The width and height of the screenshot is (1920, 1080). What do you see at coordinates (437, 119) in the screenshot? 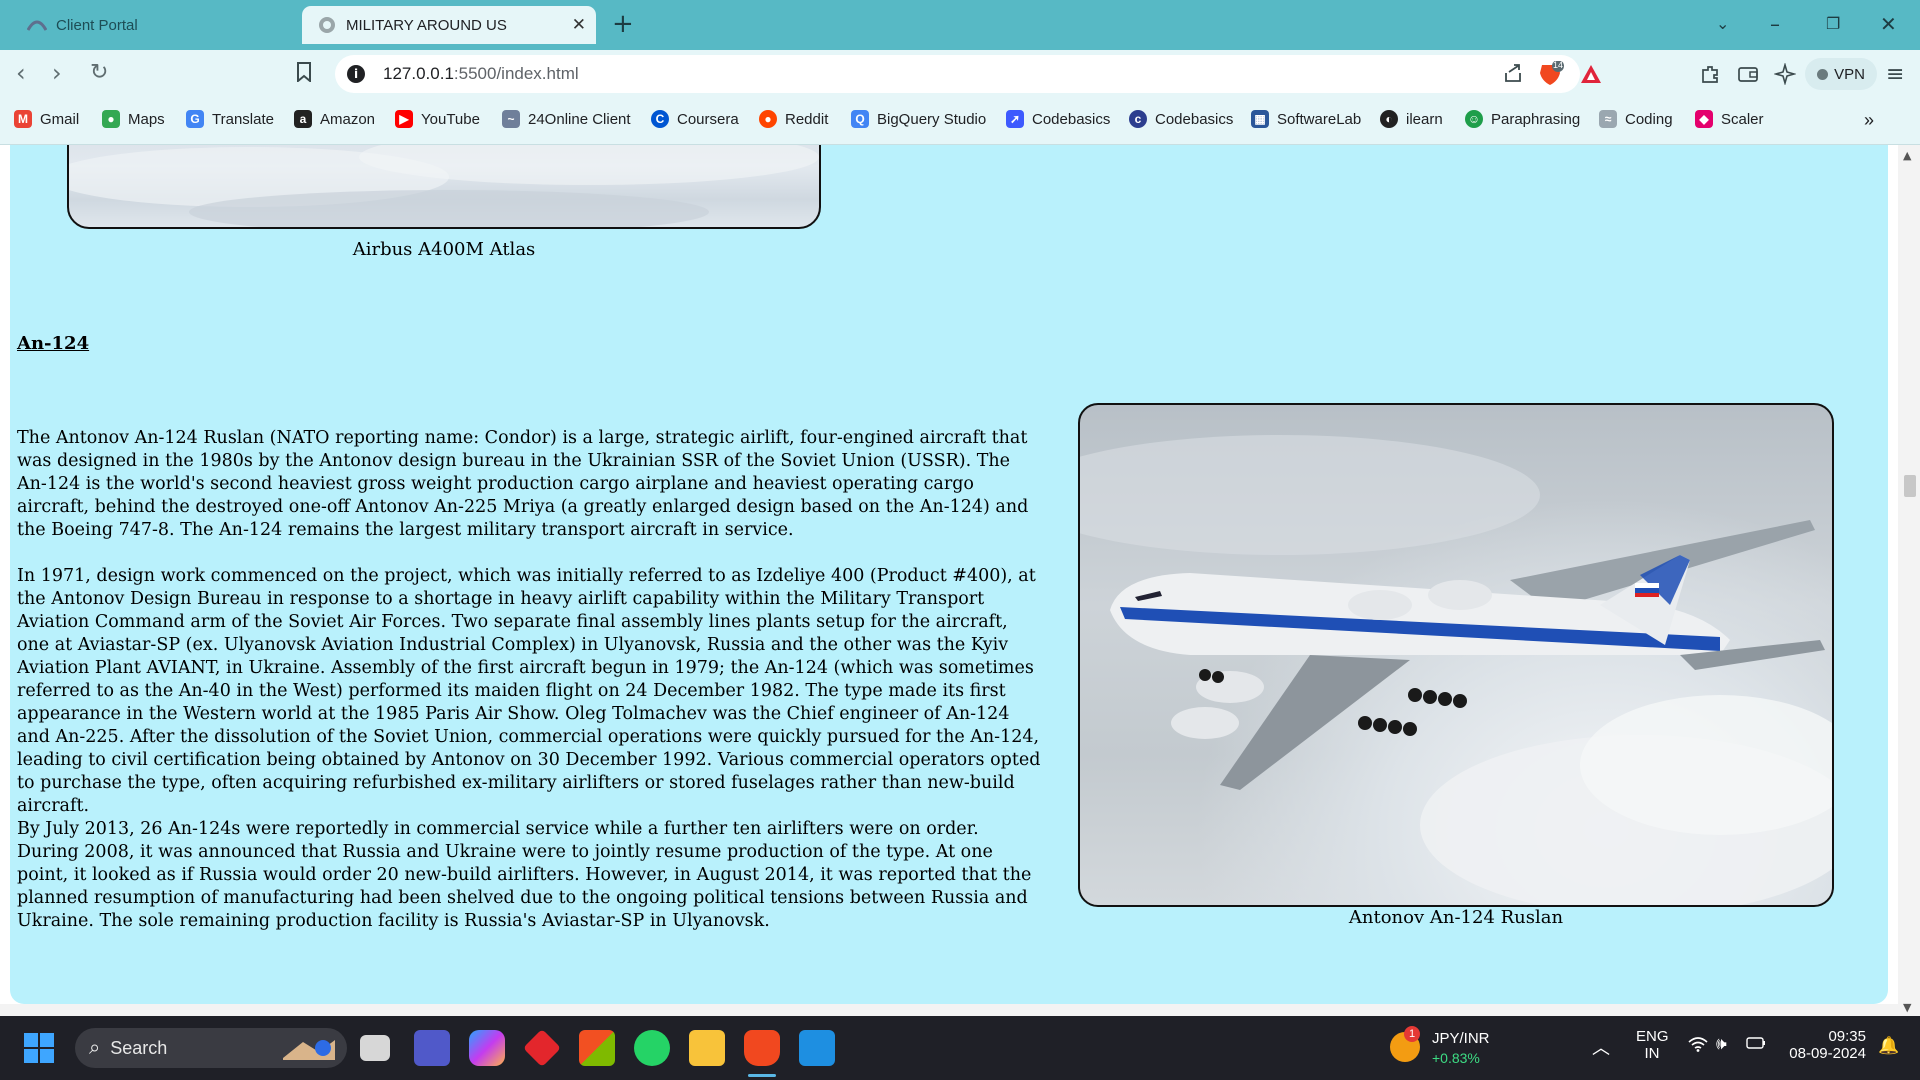
I see `bookmark-youtube: ▶ YouTube` at bounding box center [437, 119].